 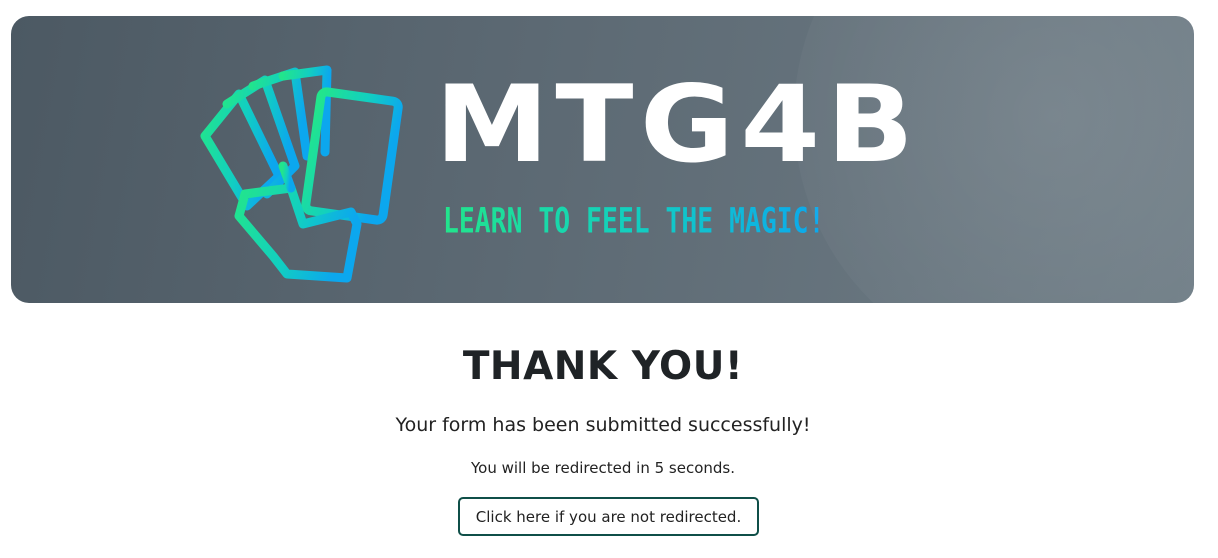 I want to click on redirect-countdown-text: You will be redirected in 5 seconds., so click(x=603, y=468).